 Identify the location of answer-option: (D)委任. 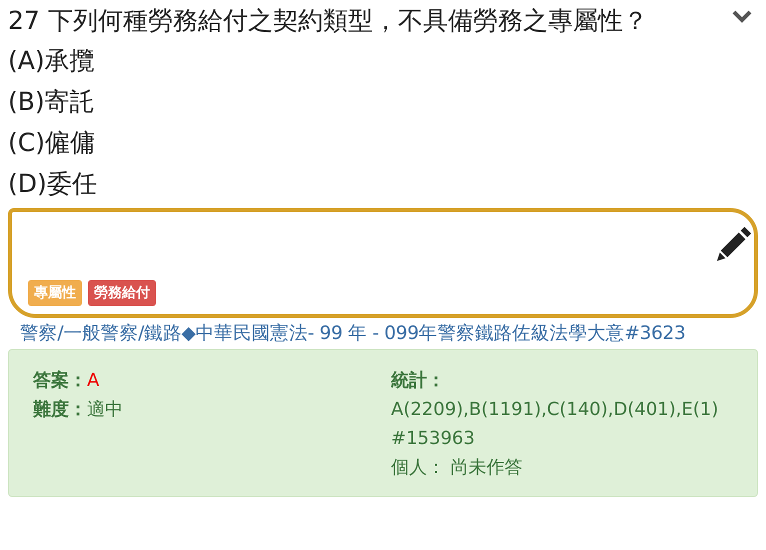
(363, 183).